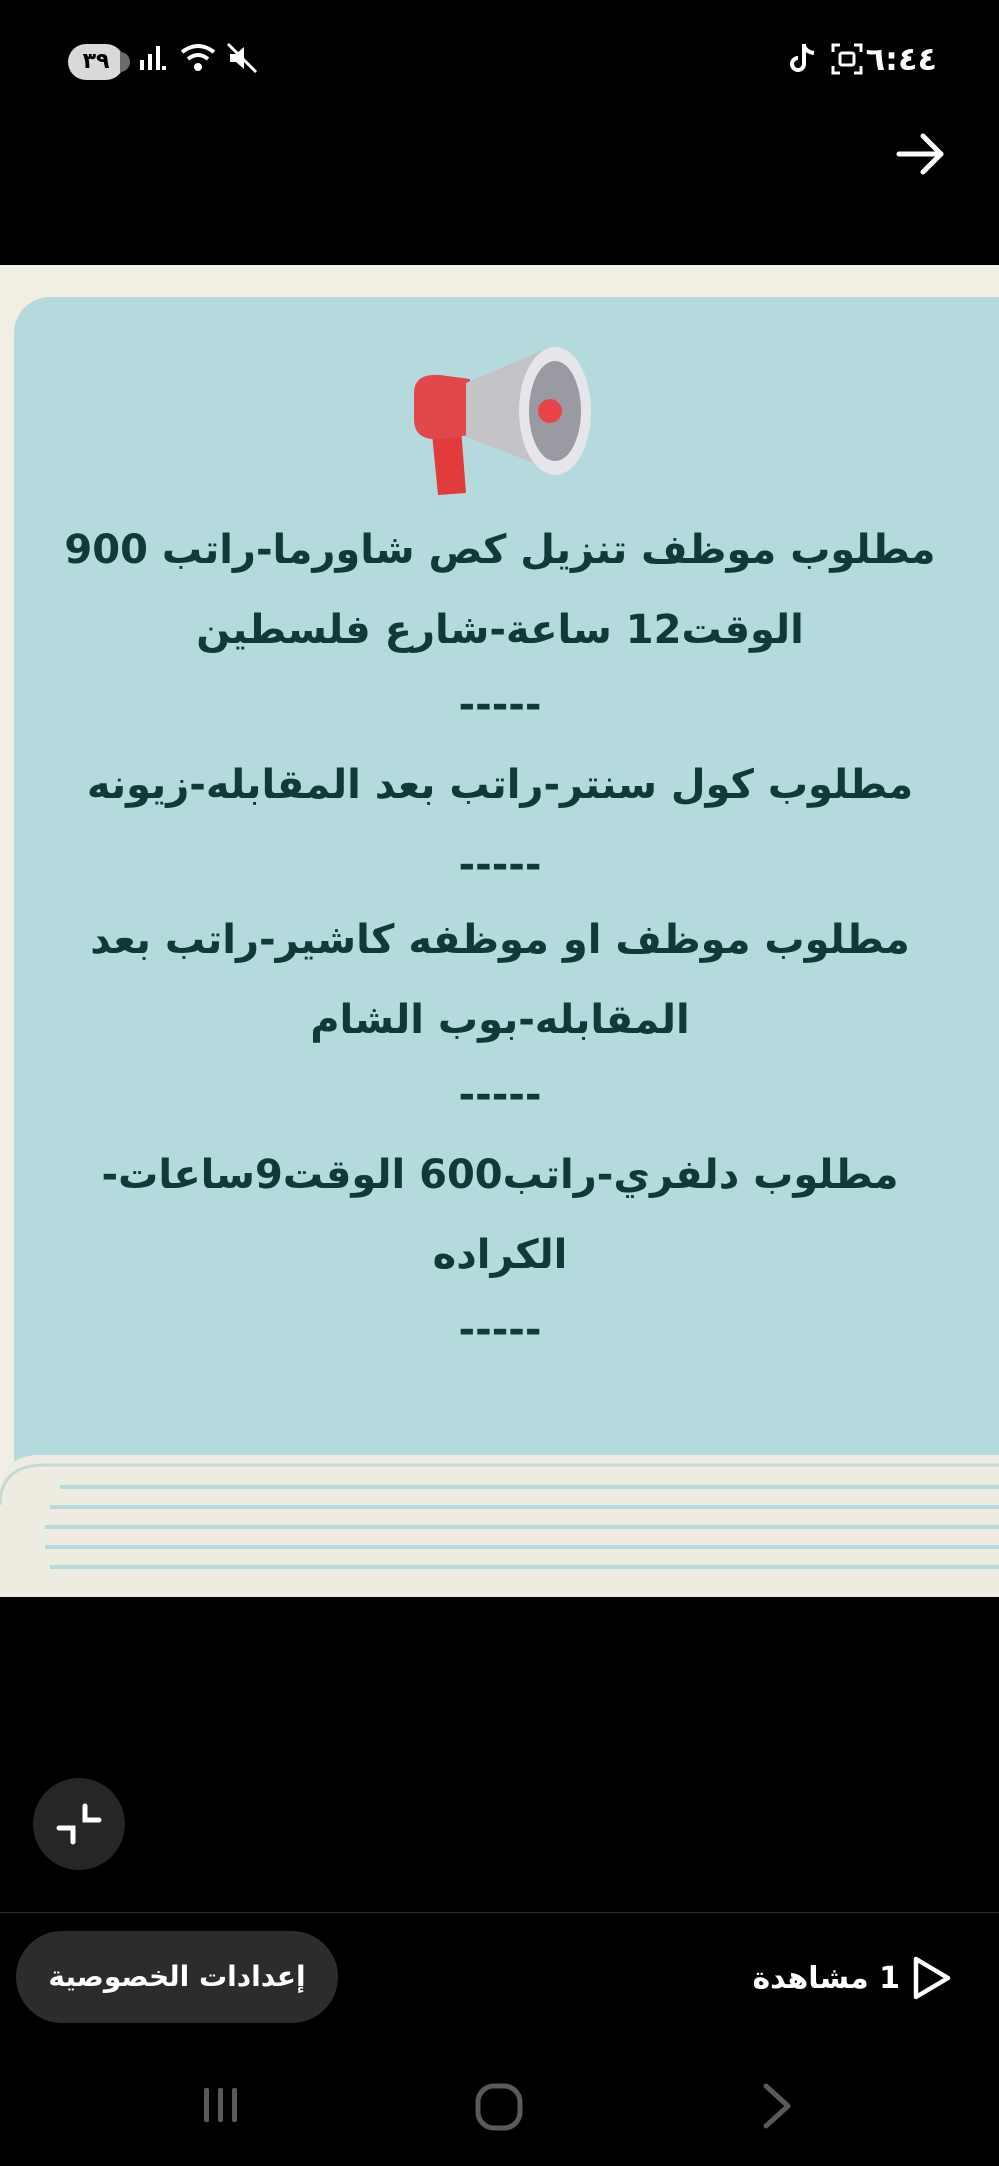  I want to click on divider, so click(499, 1912).